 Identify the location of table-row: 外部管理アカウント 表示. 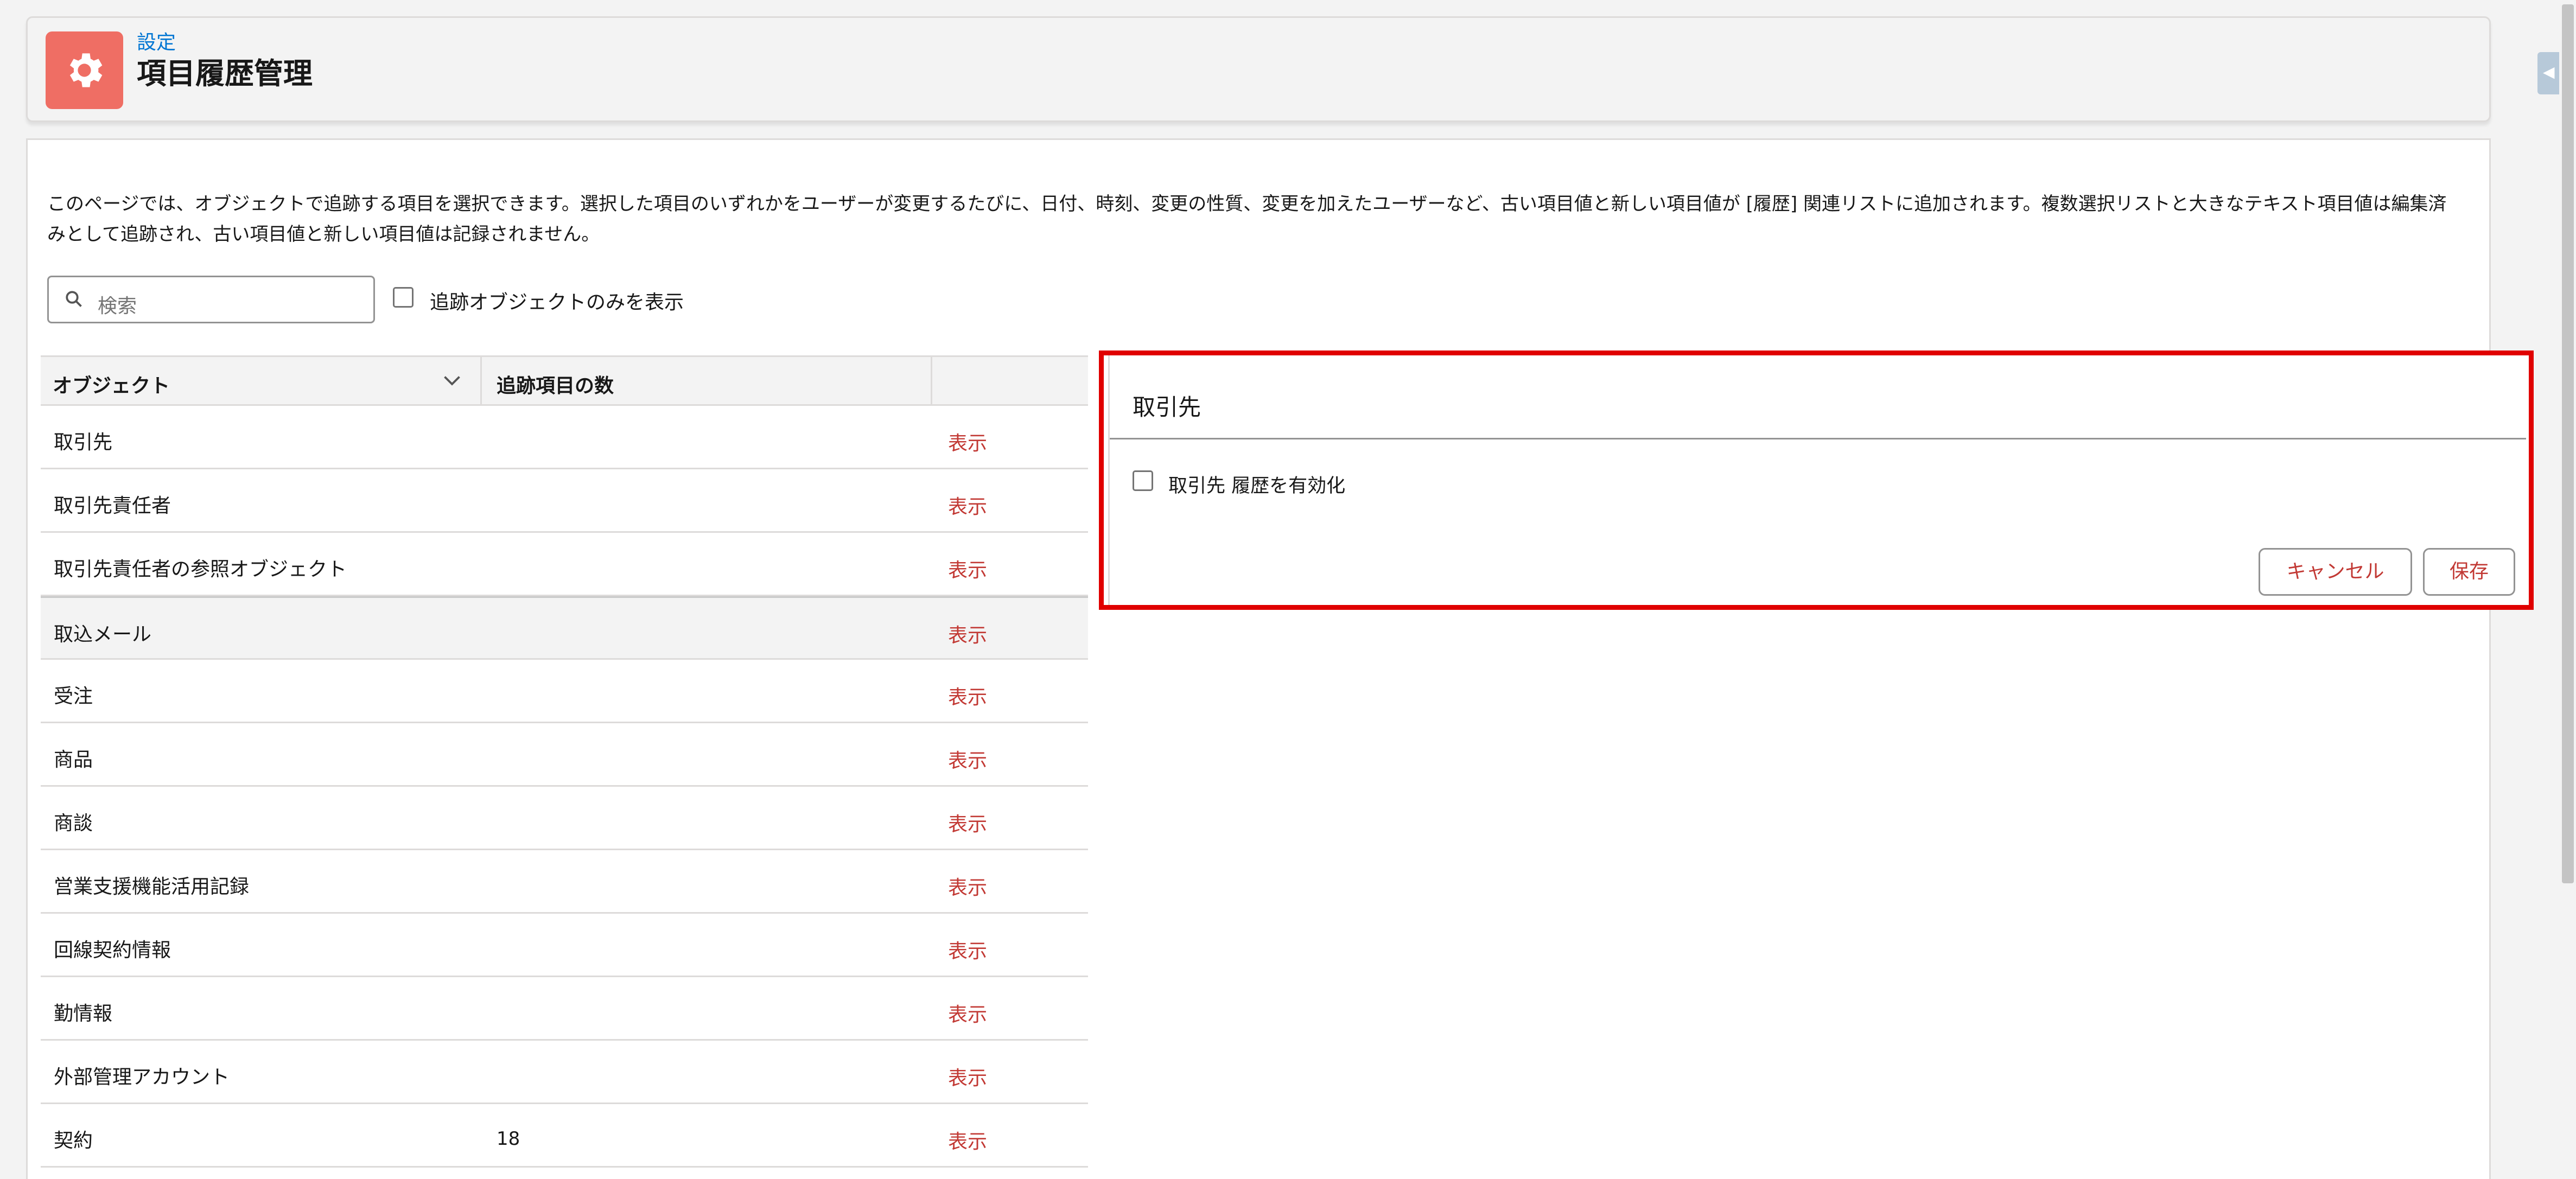
(564, 1073).